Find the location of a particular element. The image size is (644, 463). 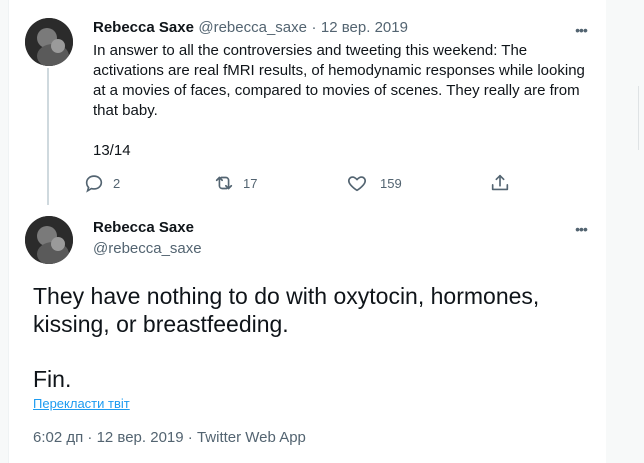

reply-count: 2 is located at coordinates (117, 183).